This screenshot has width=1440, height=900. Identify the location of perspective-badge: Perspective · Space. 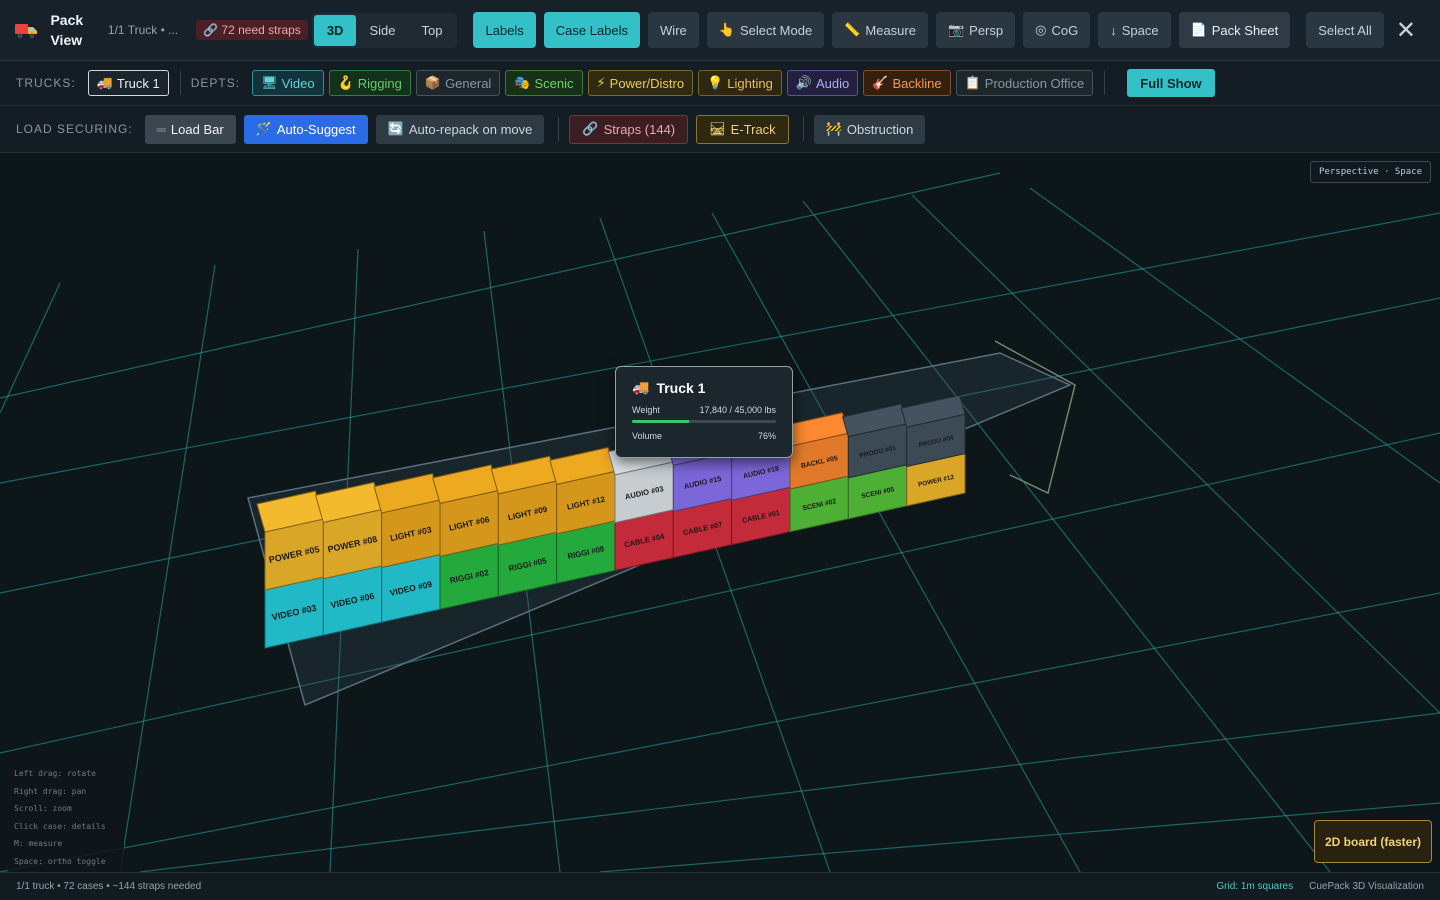
(1370, 172).